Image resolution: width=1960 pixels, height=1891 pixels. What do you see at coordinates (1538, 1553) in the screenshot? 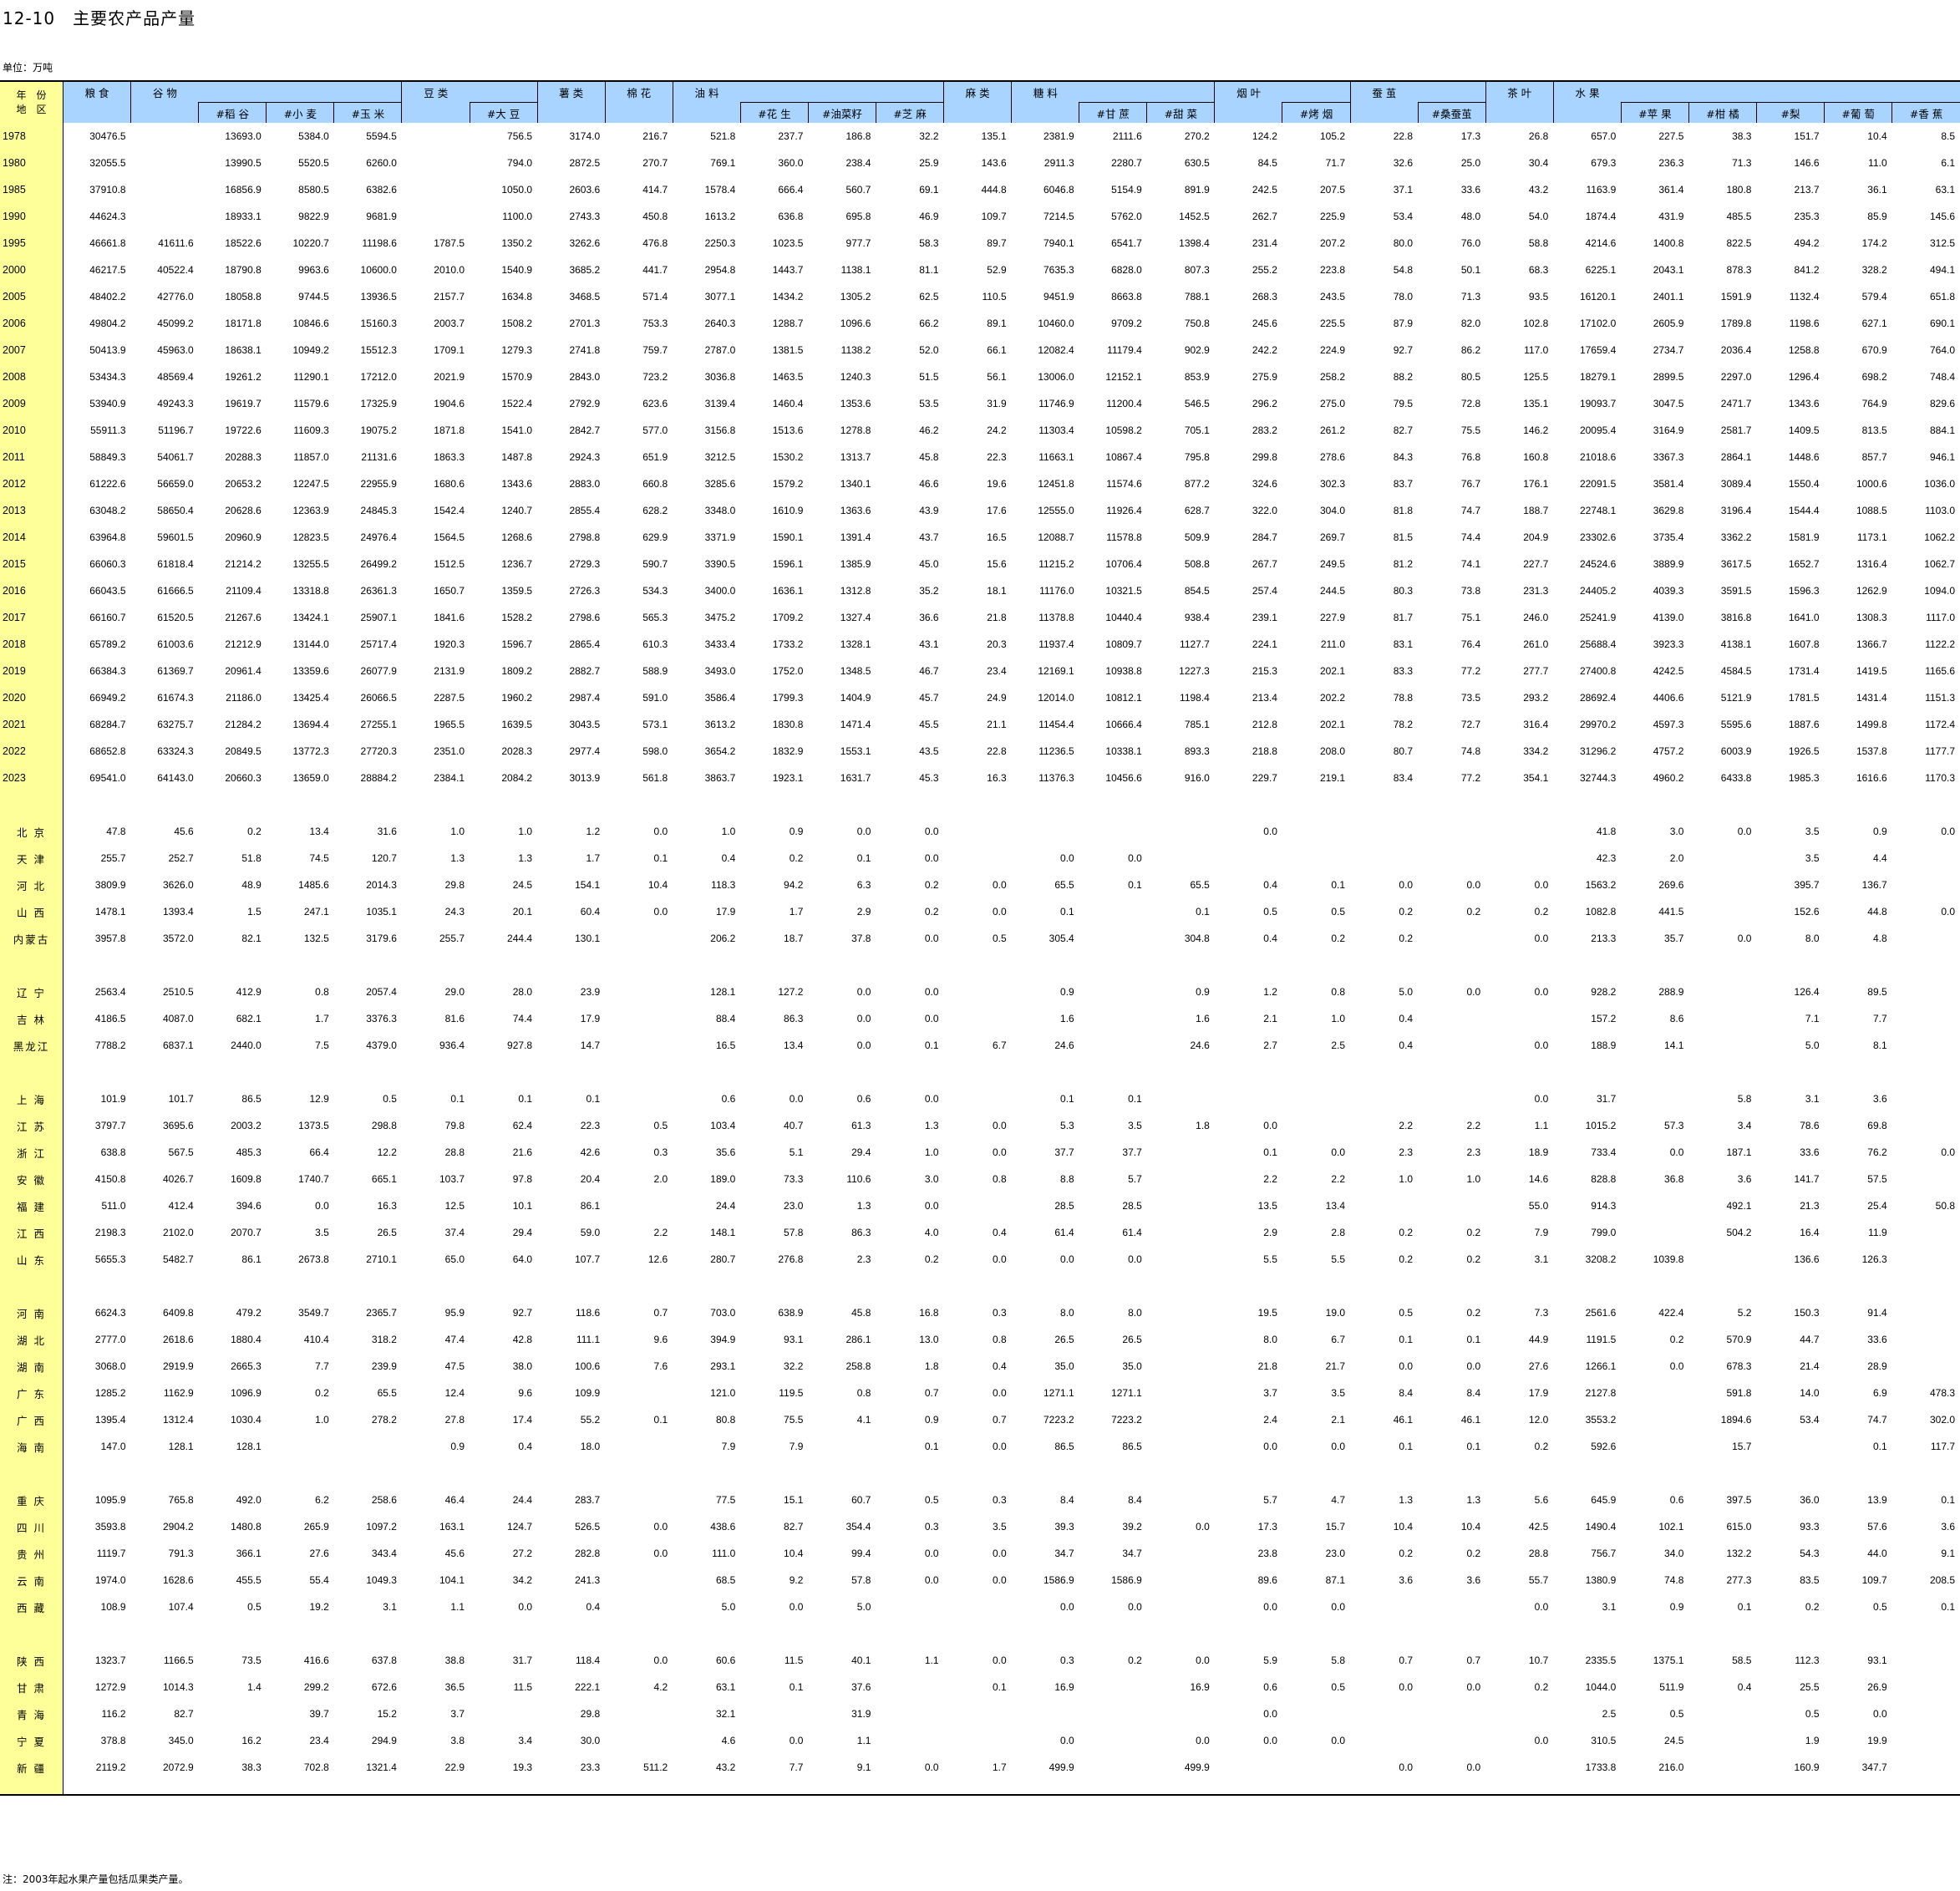
I see `value-cell: 28.8` at bounding box center [1538, 1553].